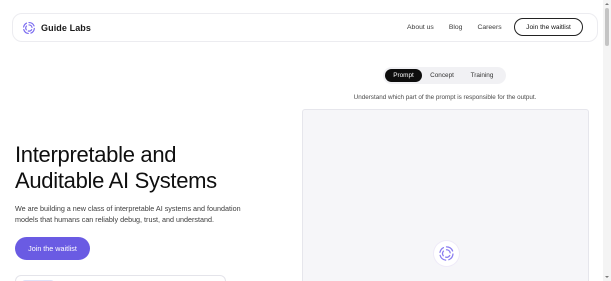 Image resolution: width=611 pixels, height=281 pixels. What do you see at coordinates (29, 28) in the screenshot?
I see `spiral-logo-icon` at bounding box center [29, 28].